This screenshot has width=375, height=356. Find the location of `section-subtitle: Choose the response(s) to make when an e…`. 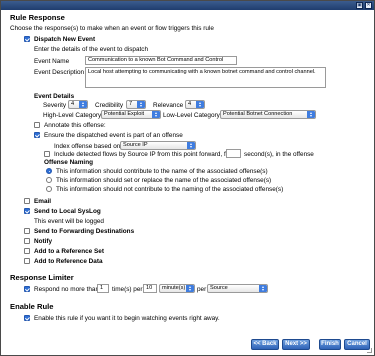

section-subtitle: Choose the response(s) to make when an e… is located at coordinates (112, 28).